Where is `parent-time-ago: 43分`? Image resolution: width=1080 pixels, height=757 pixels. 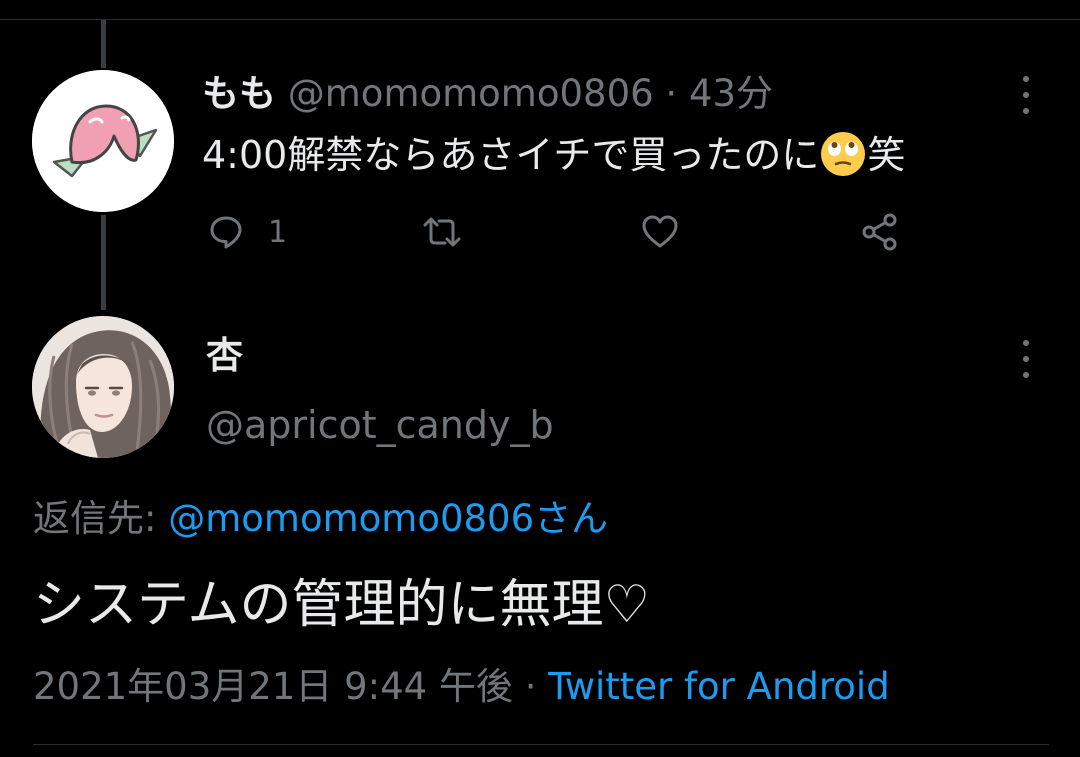
parent-time-ago: 43分 is located at coordinates (731, 93).